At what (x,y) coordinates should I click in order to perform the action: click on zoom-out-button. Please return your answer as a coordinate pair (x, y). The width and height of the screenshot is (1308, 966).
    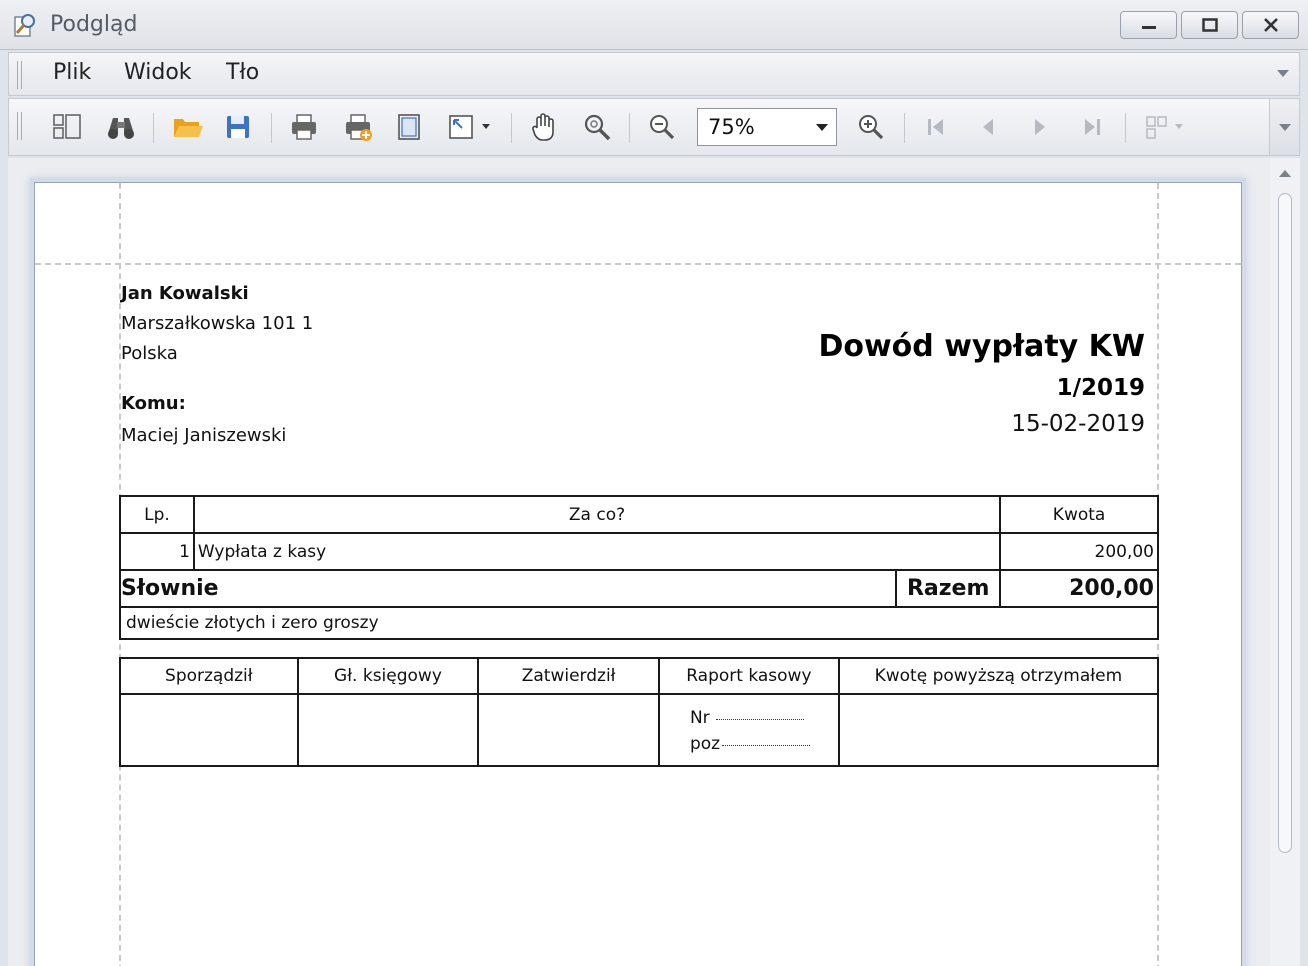
    Looking at the image, I should click on (662, 127).